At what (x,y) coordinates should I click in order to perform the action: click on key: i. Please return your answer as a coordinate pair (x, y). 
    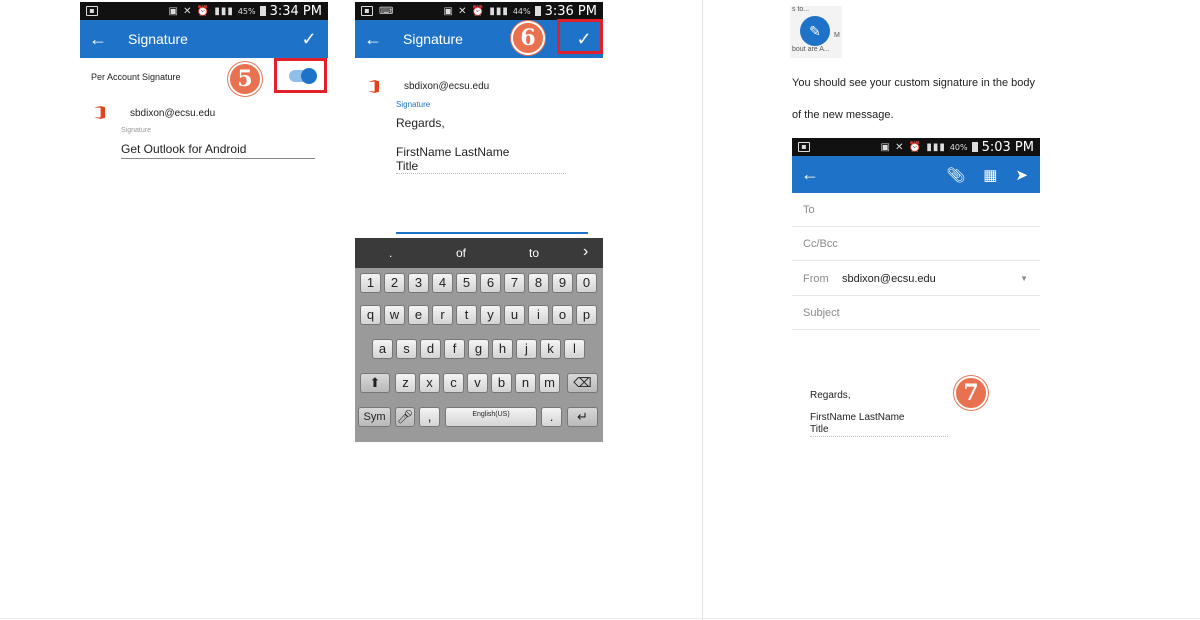
    Looking at the image, I should click on (538, 315).